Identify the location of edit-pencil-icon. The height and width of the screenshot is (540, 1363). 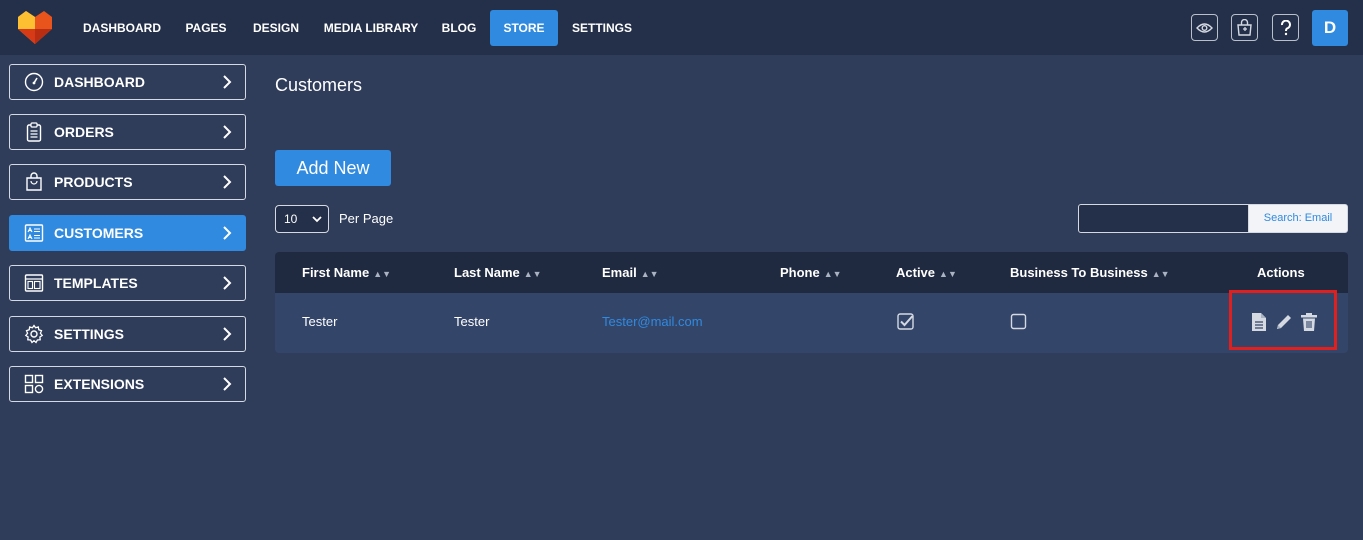
(1284, 322).